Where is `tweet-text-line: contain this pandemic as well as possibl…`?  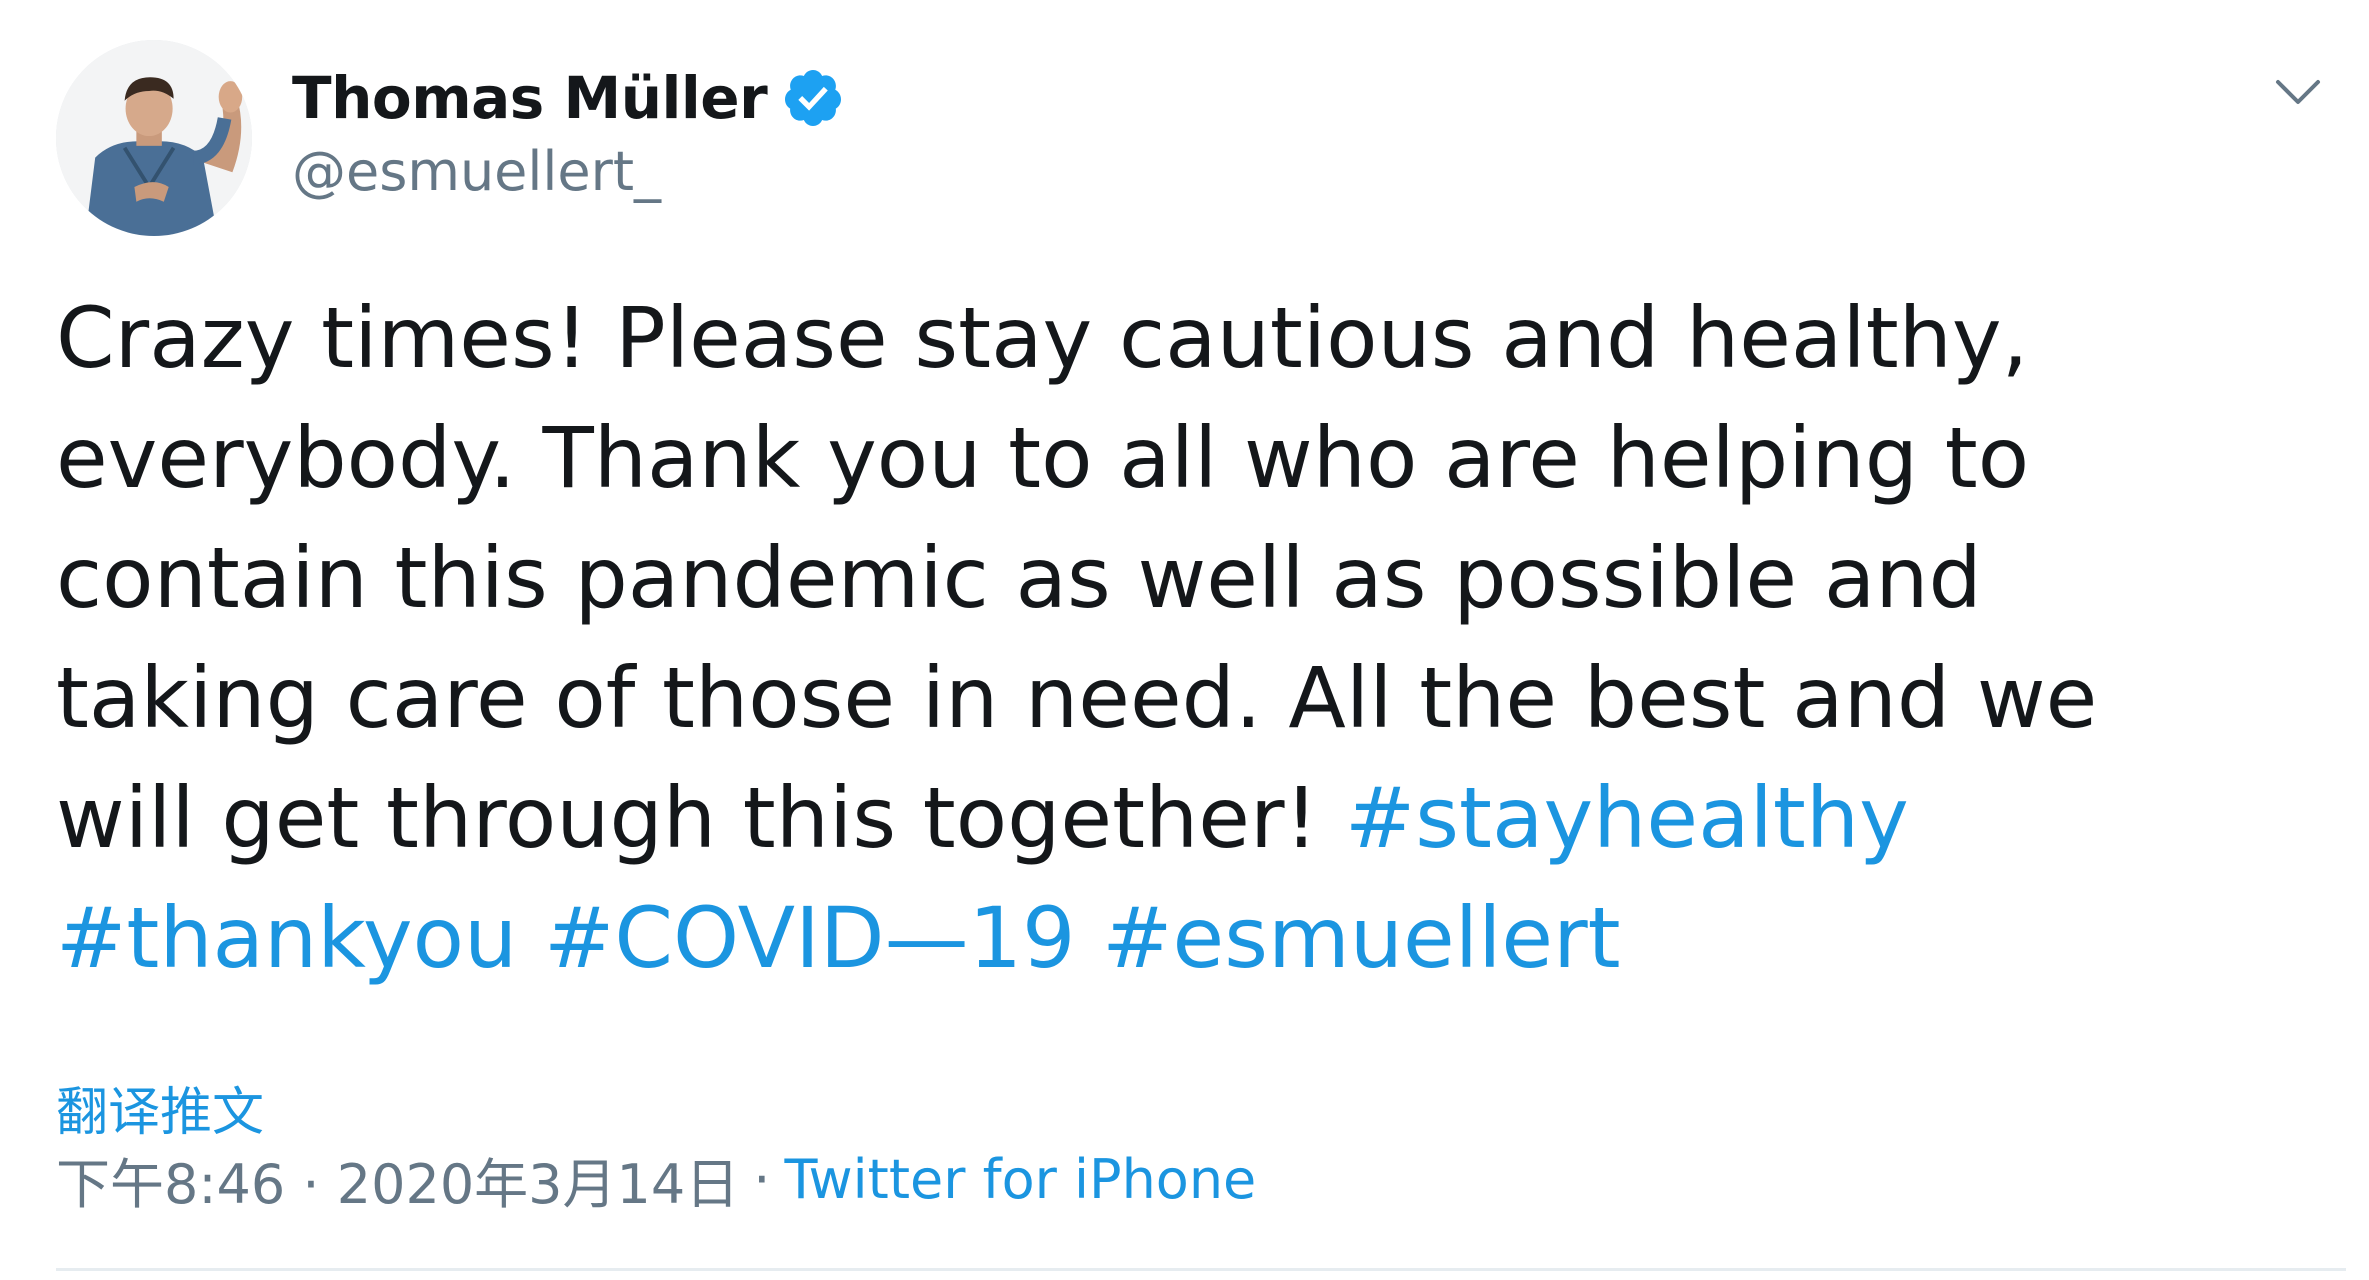 tweet-text-line: contain this pandemic as well as possibl… is located at coordinates (1019, 578).